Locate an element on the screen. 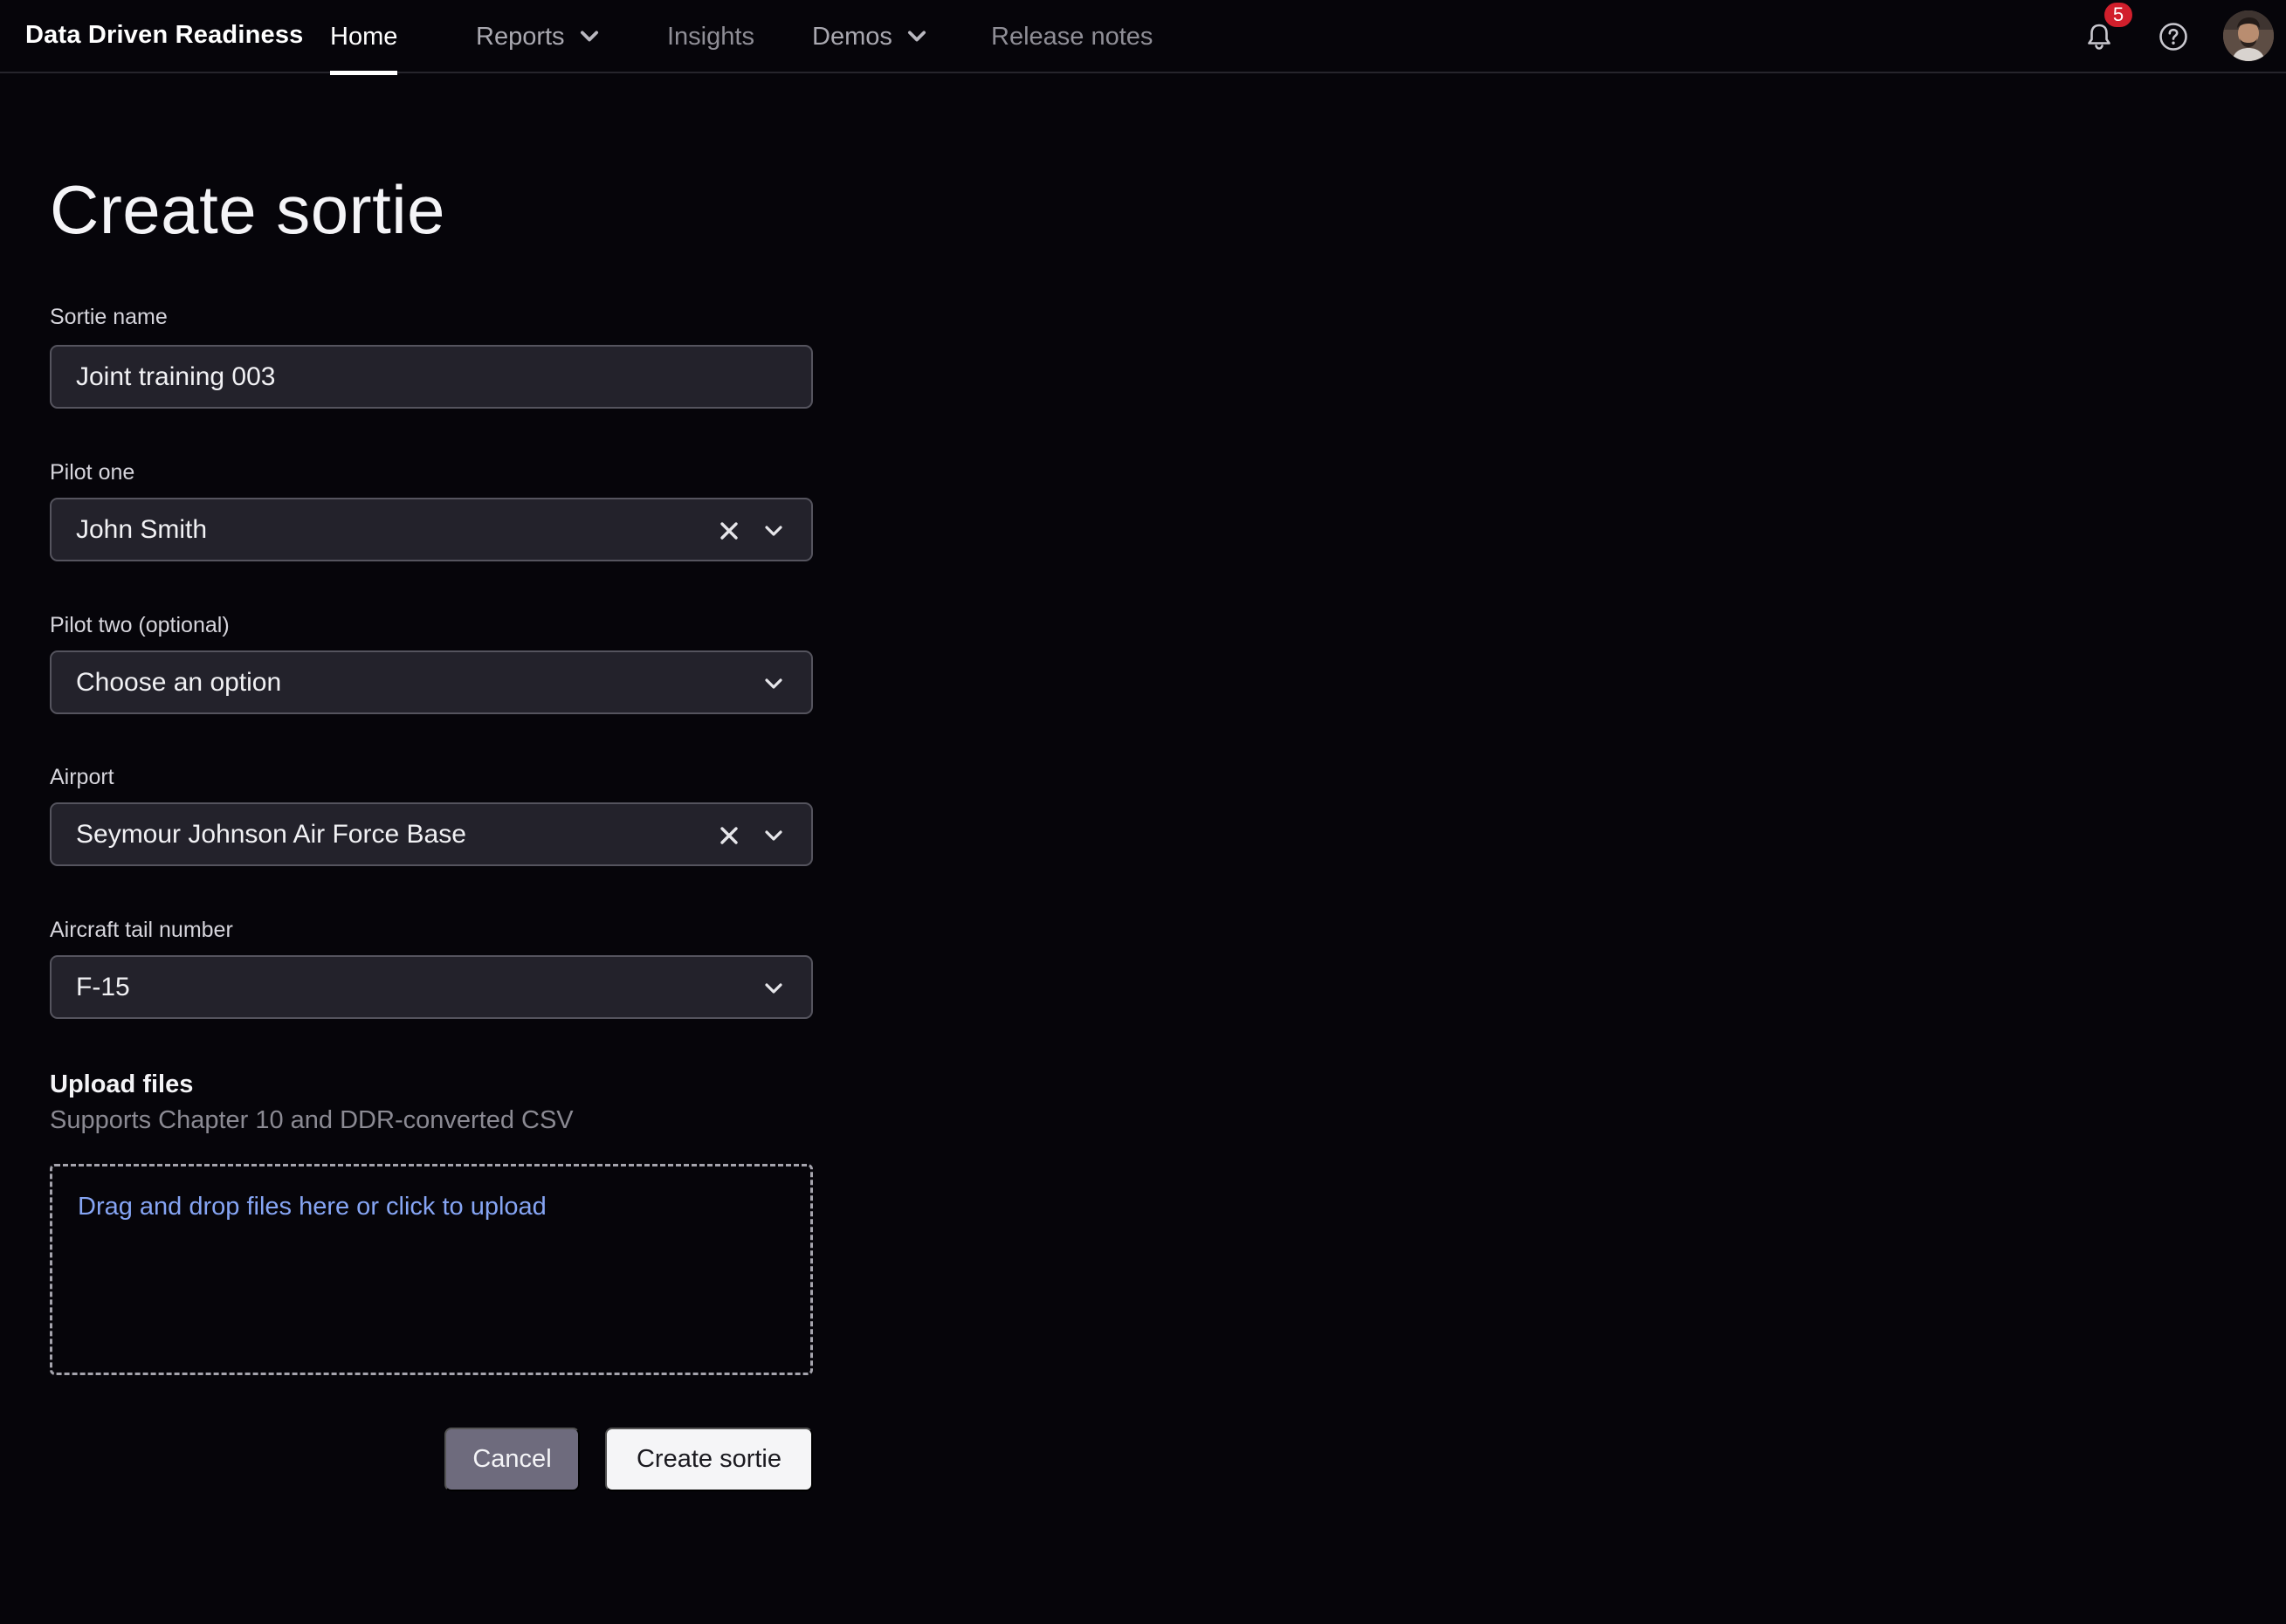 The height and width of the screenshot is (1624, 2286). notification-count-badge: 5 is located at coordinates (2119, 15).